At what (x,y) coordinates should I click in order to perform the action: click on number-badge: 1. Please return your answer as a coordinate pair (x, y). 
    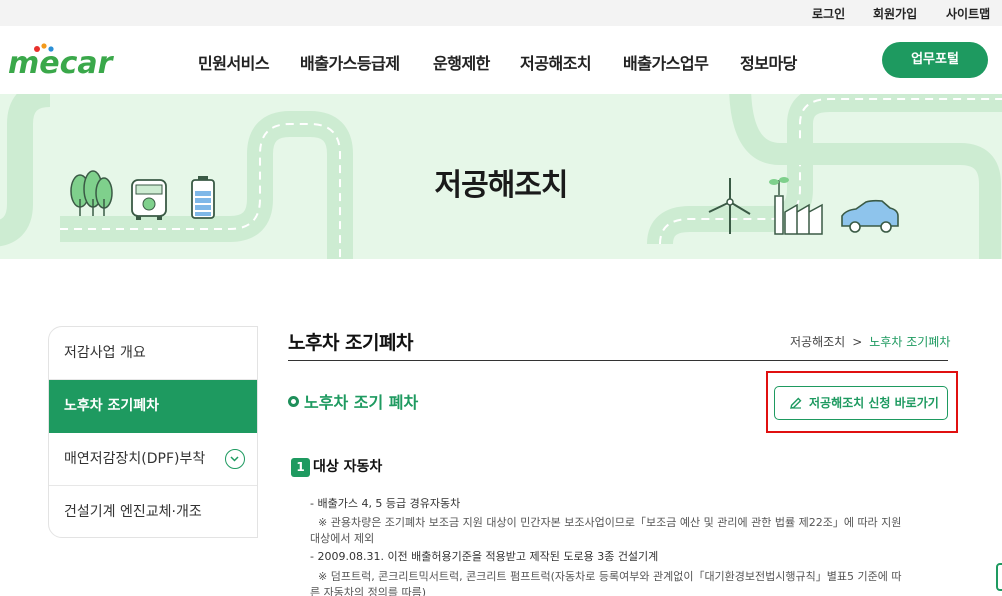
    Looking at the image, I should click on (300, 467).